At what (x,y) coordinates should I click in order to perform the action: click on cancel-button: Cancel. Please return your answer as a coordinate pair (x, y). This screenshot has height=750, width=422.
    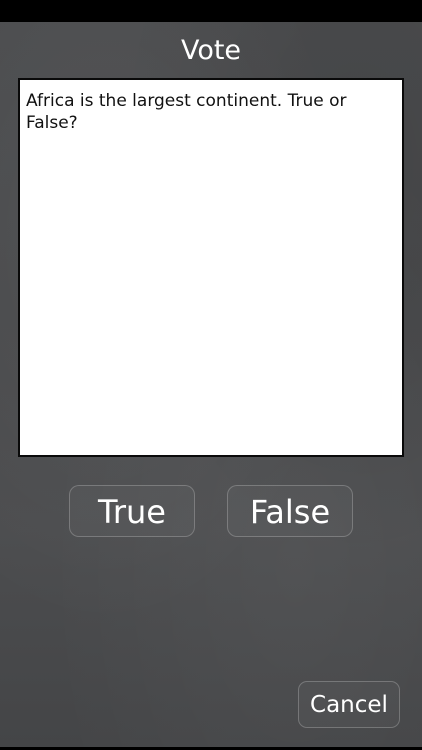
    Looking at the image, I should click on (349, 704).